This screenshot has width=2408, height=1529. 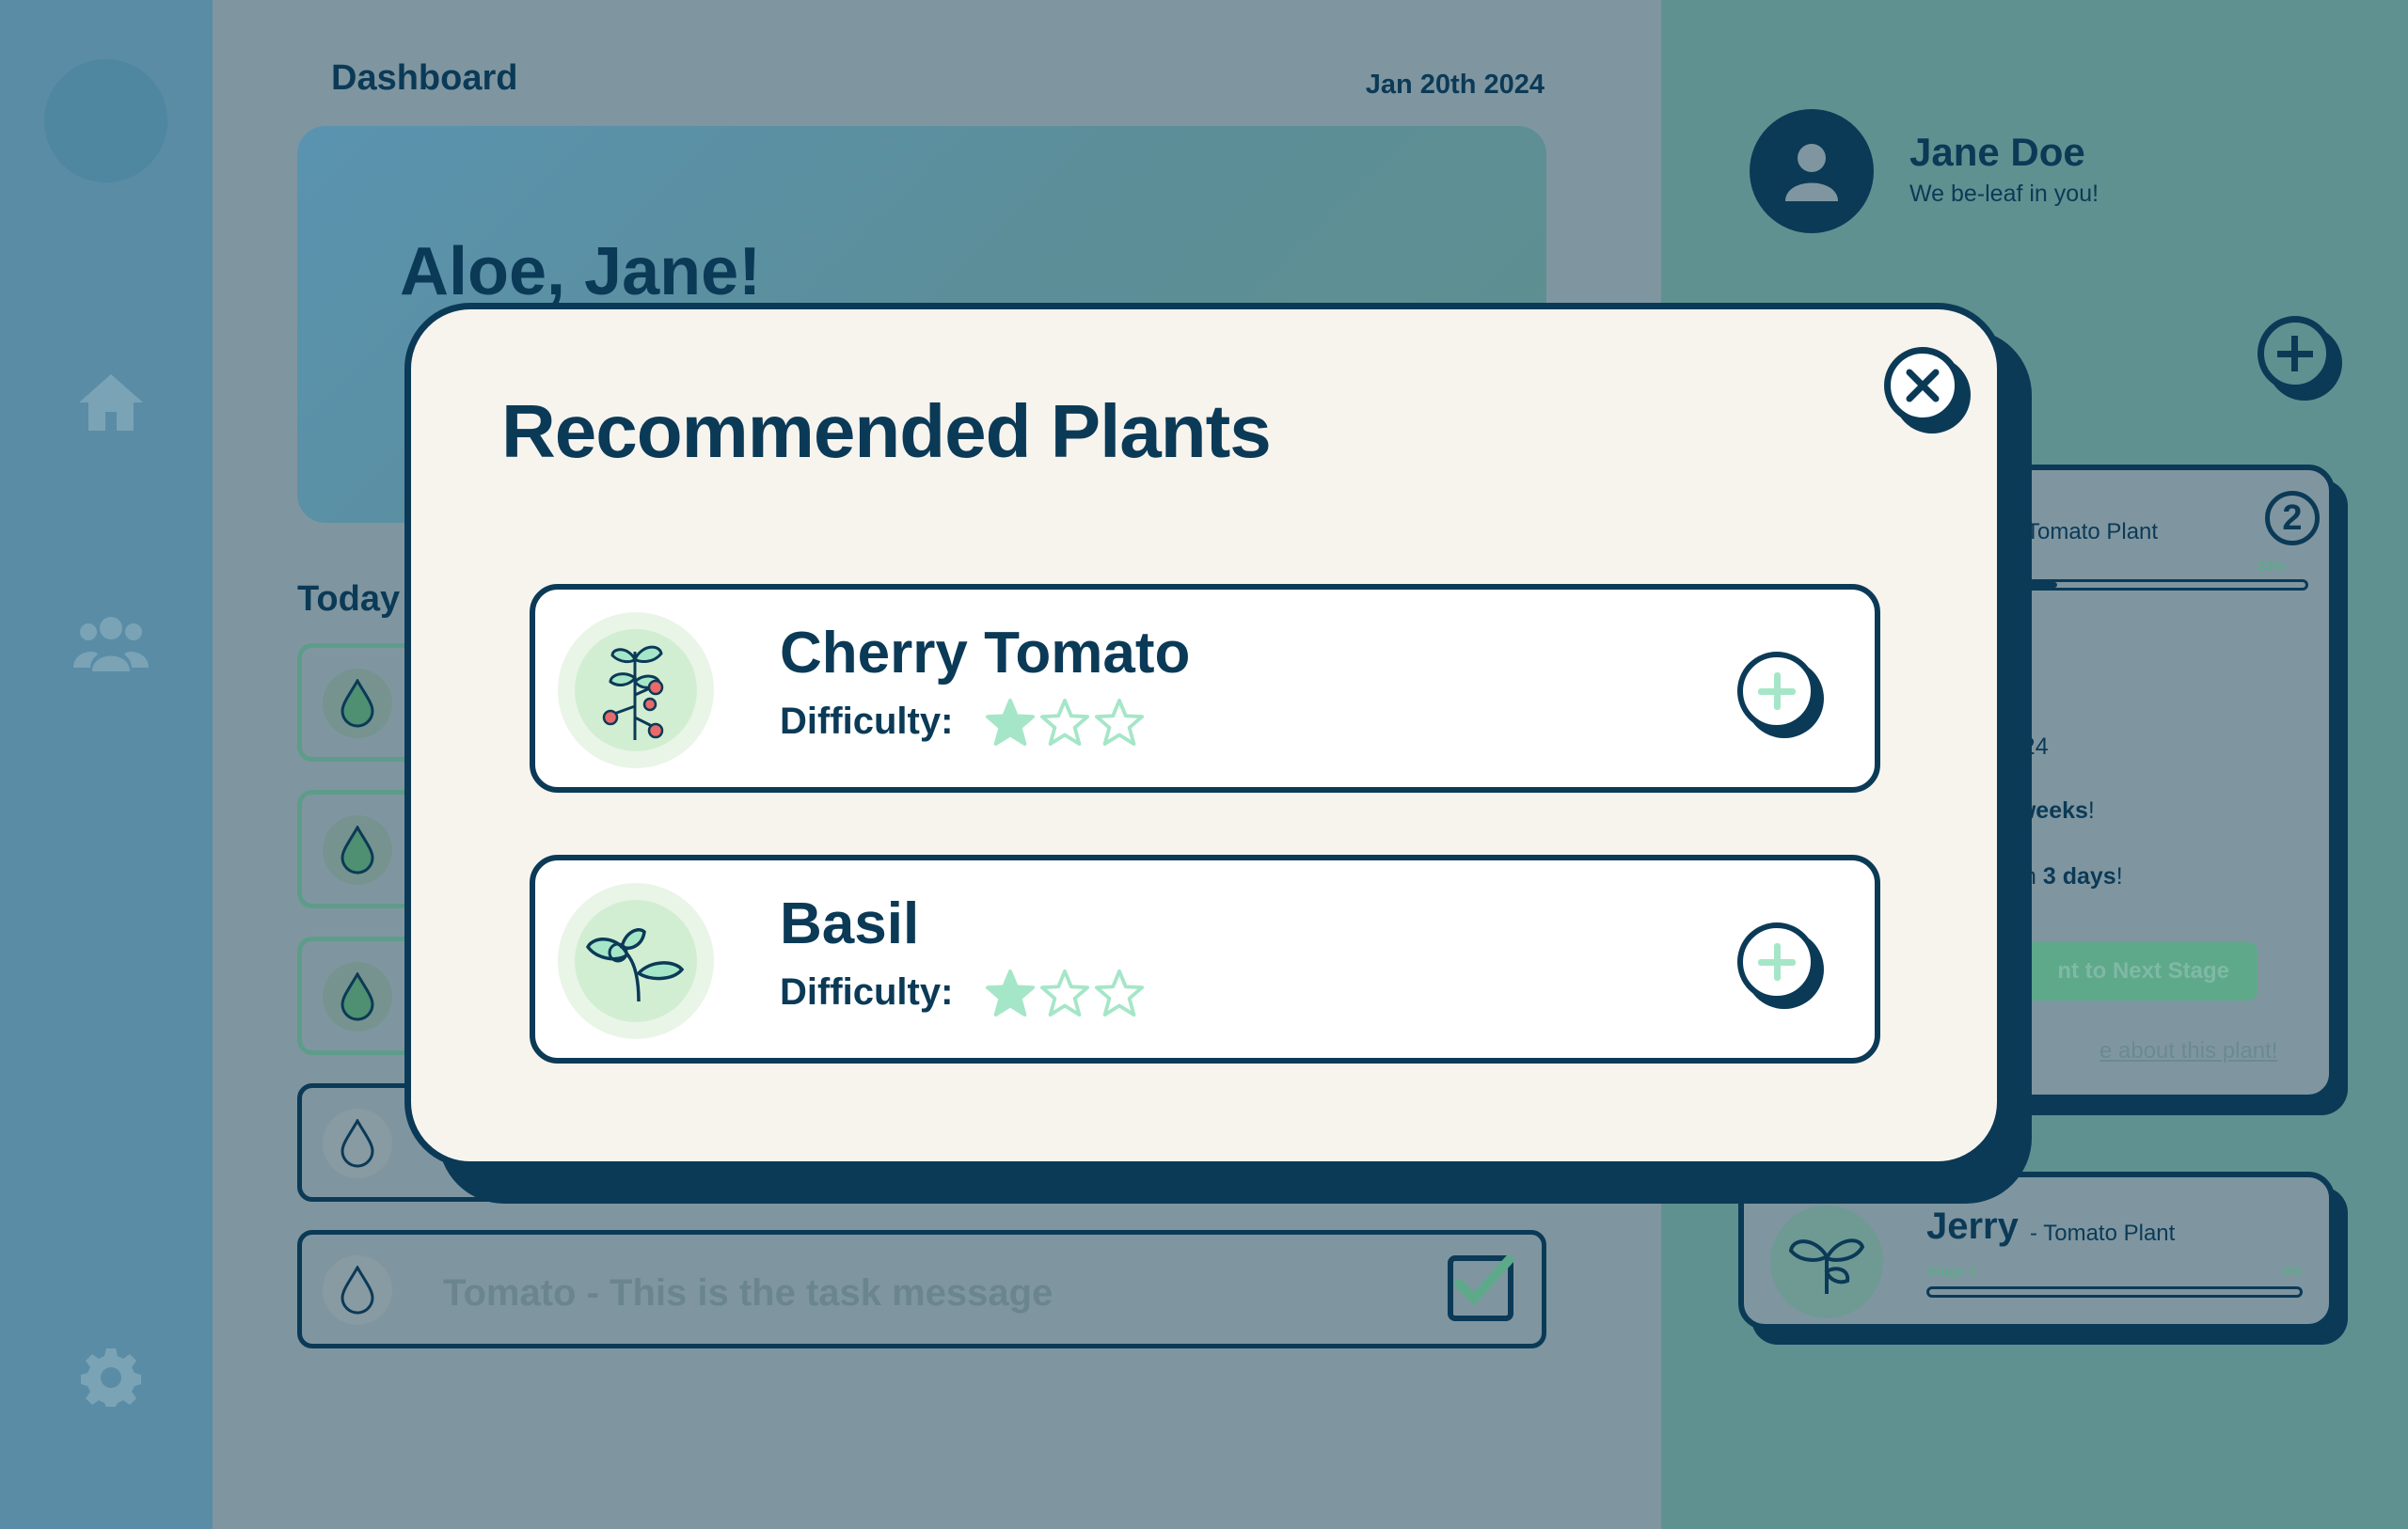 What do you see at coordinates (2272, 567) in the screenshot?
I see `progress-percent: 33%` at bounding box center [2272, 567].